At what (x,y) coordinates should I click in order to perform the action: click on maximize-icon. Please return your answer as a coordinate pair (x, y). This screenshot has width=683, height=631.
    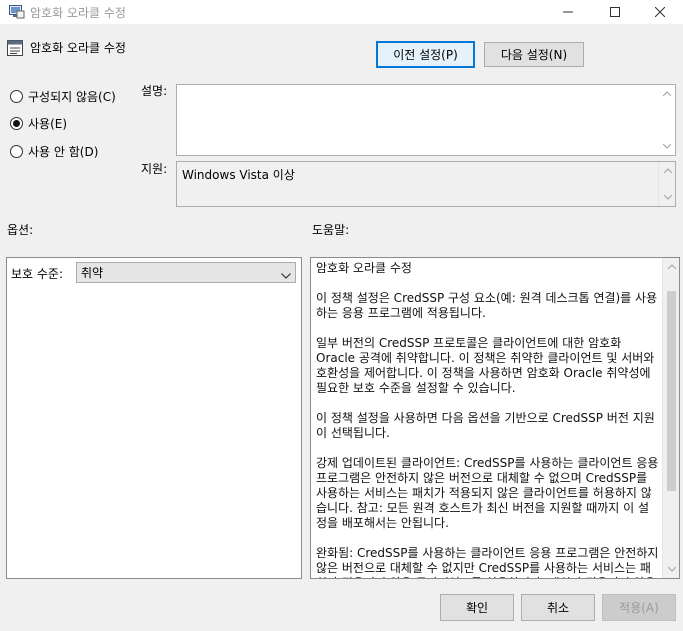
    Looking at the image, I should click on (615, 12).